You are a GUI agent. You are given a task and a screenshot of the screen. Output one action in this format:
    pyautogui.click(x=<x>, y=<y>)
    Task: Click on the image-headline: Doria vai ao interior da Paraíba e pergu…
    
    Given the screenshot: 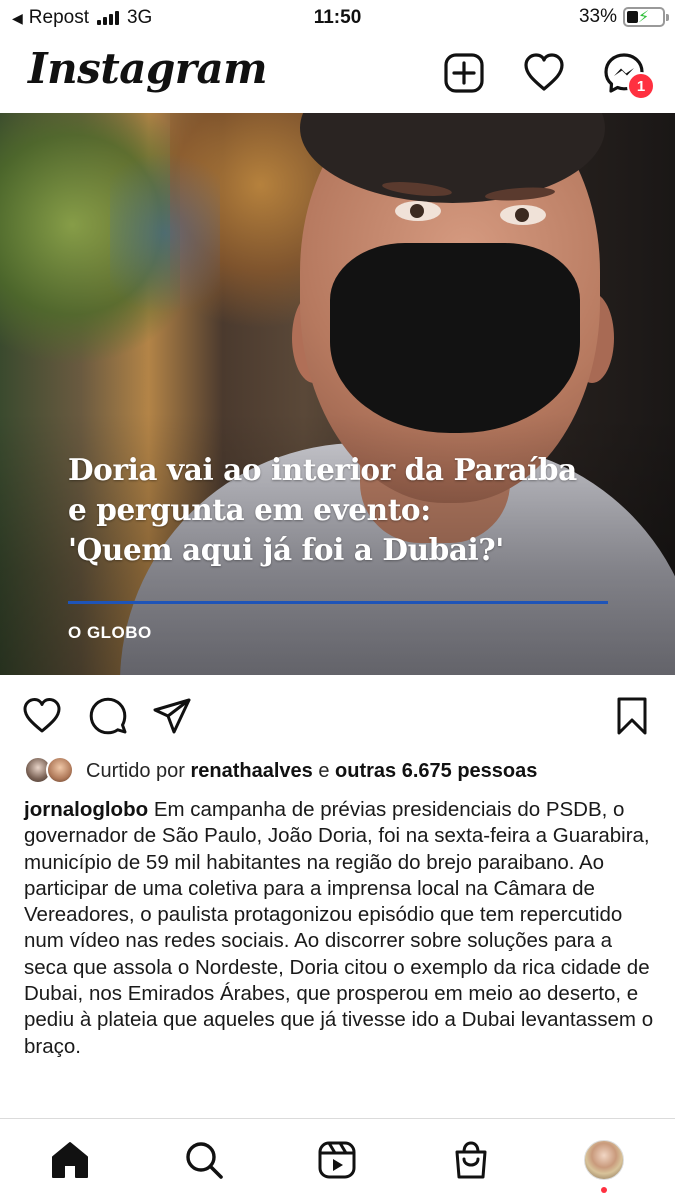 What is the action you would take?
    pyautogui.click(x=348, y=510)
    